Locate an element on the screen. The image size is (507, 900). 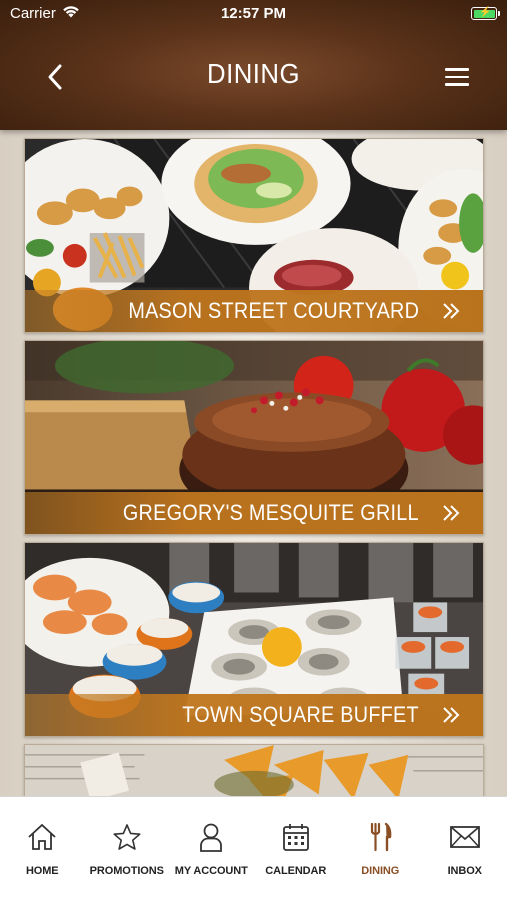
status-bar: Carrier 12:57 PM ⚡ is located at coordinates (253, 14).